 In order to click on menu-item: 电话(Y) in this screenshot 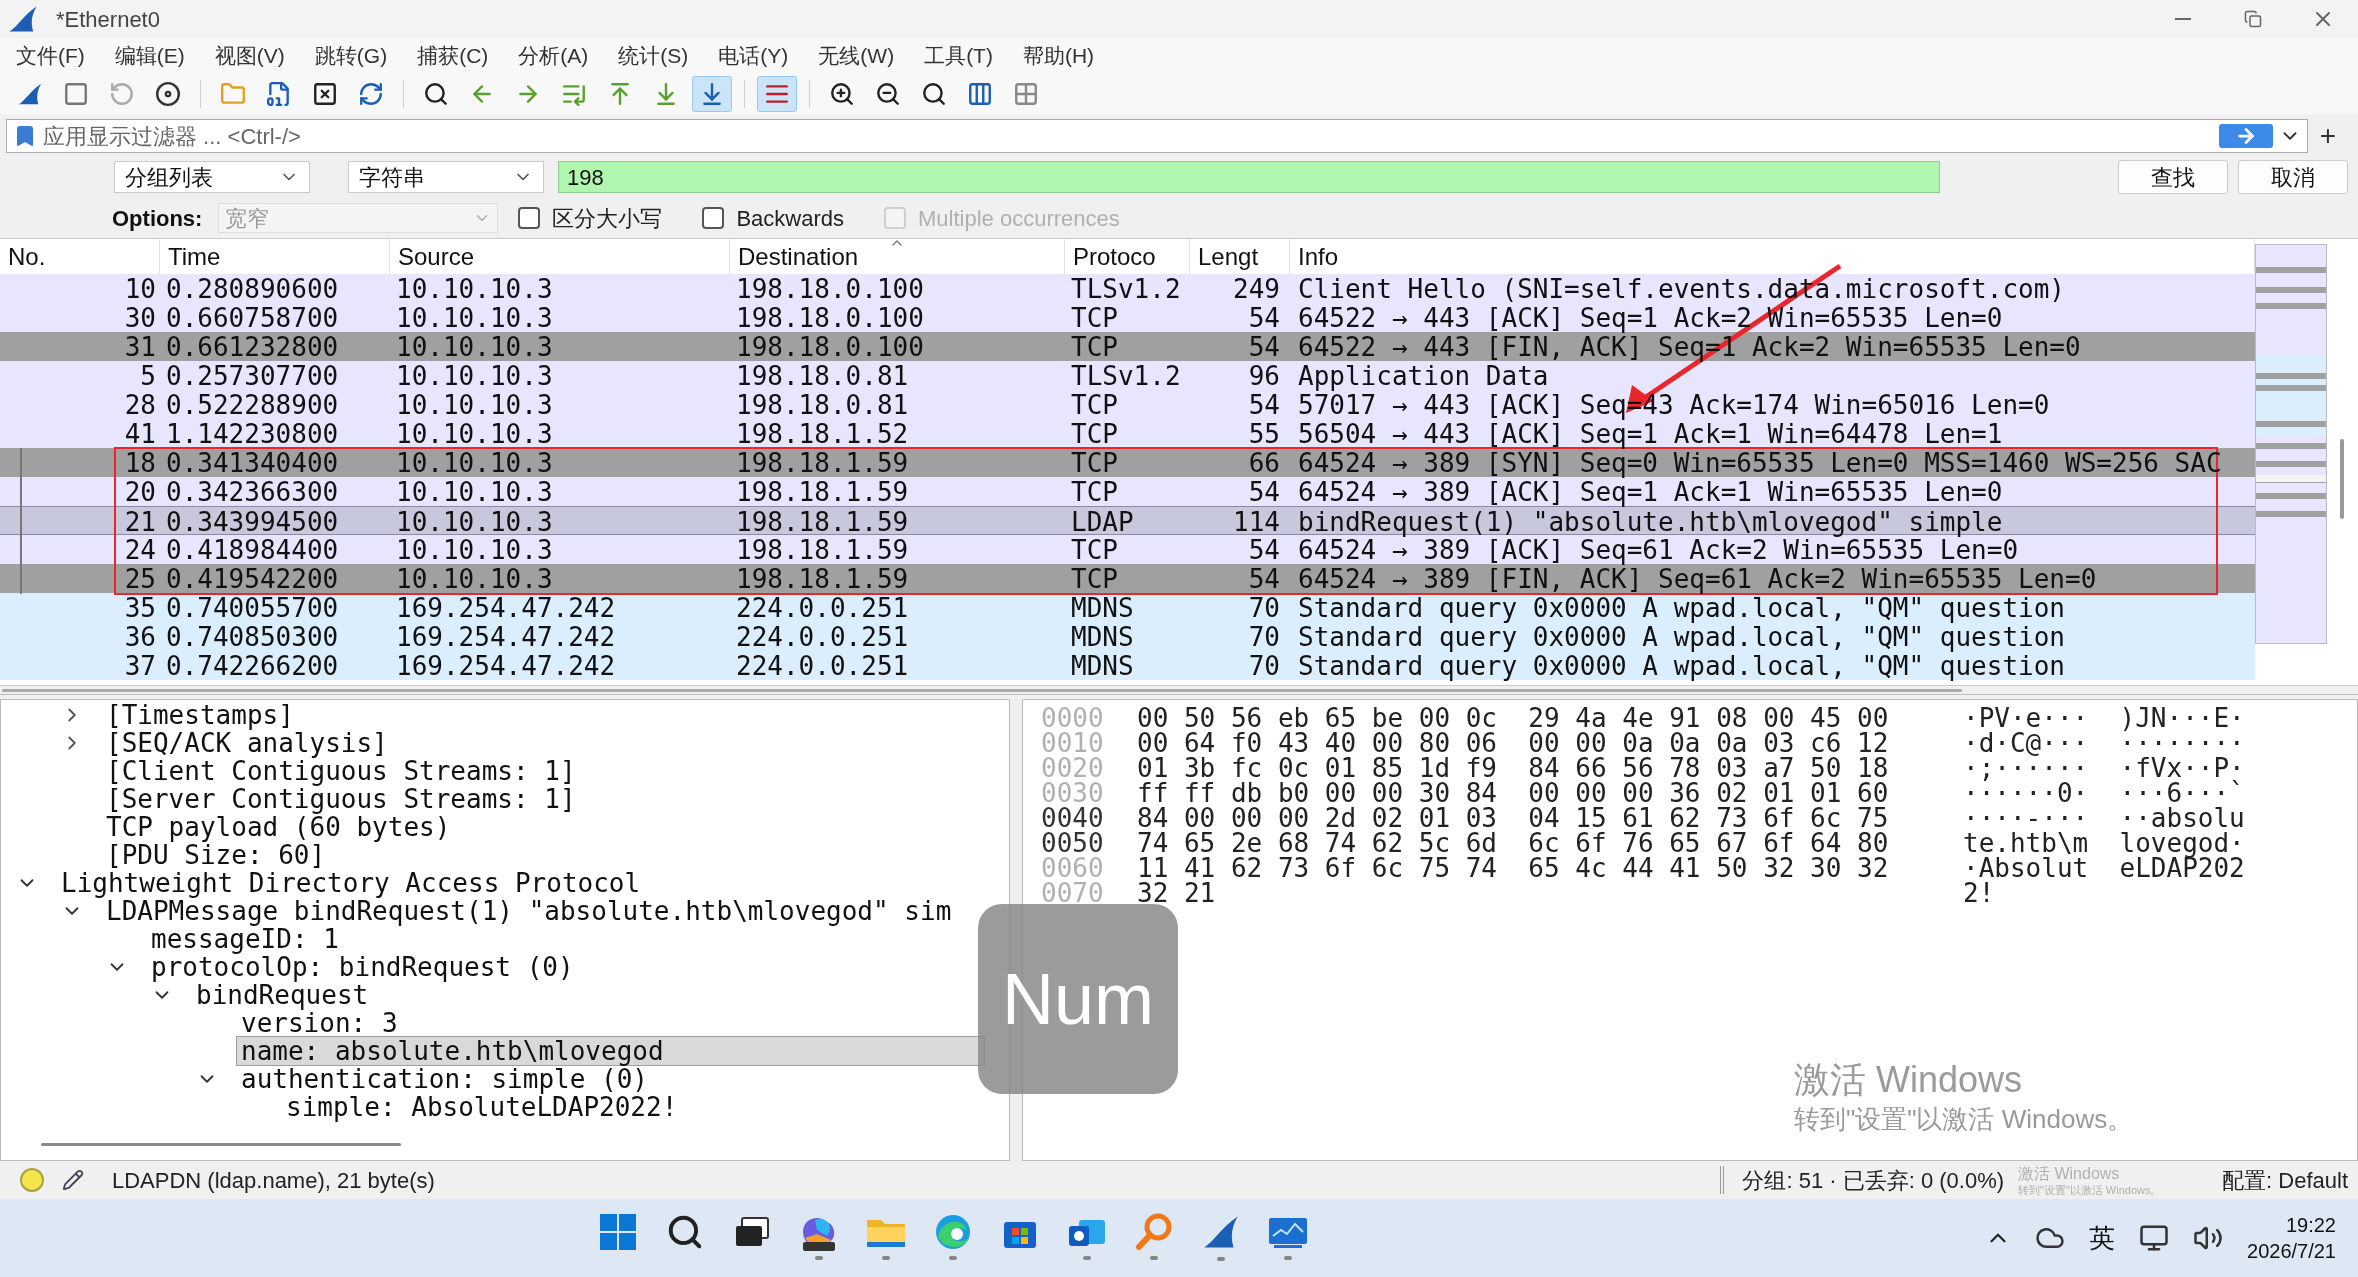, I will do `click(753, 56)`.